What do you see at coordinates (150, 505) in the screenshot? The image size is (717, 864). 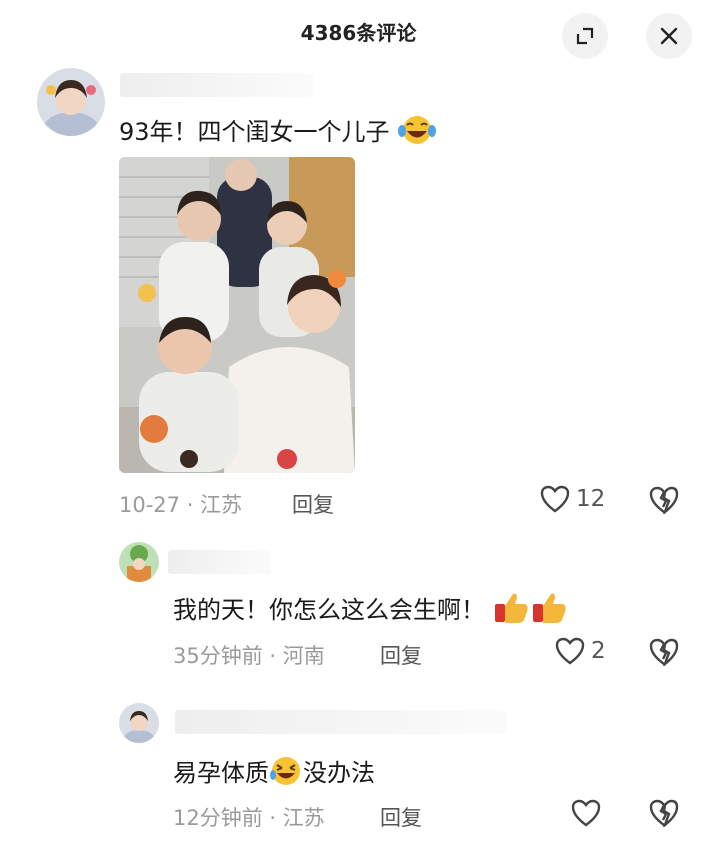 I see `comment-date: 10-27` at bounding box center [150, 505].